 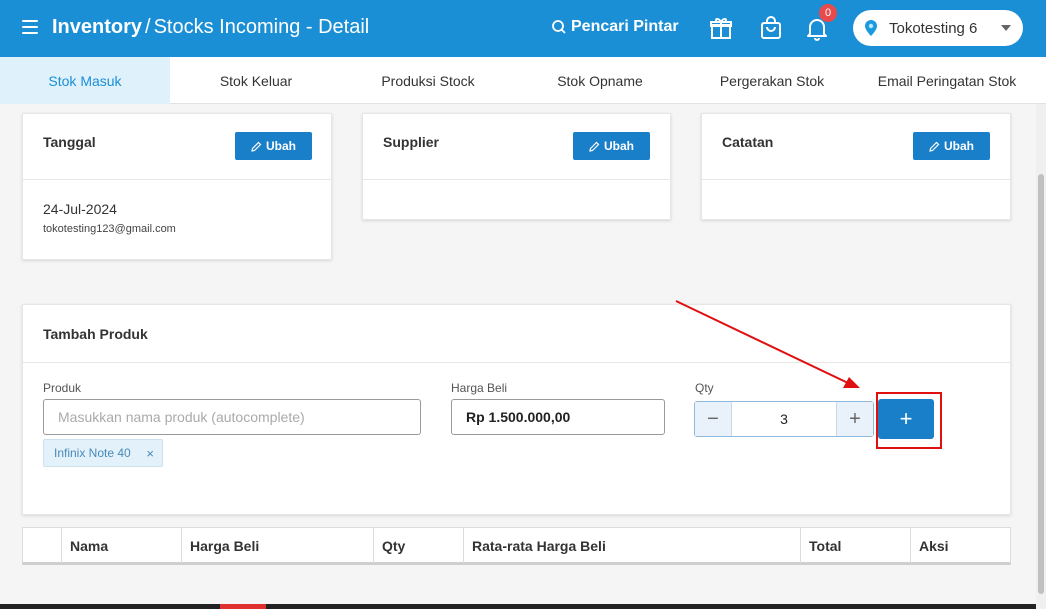 What do you see at coordinates (767, 344) in the screenshot?
I see `annotation-arrow` at bounding box center [767, 344].